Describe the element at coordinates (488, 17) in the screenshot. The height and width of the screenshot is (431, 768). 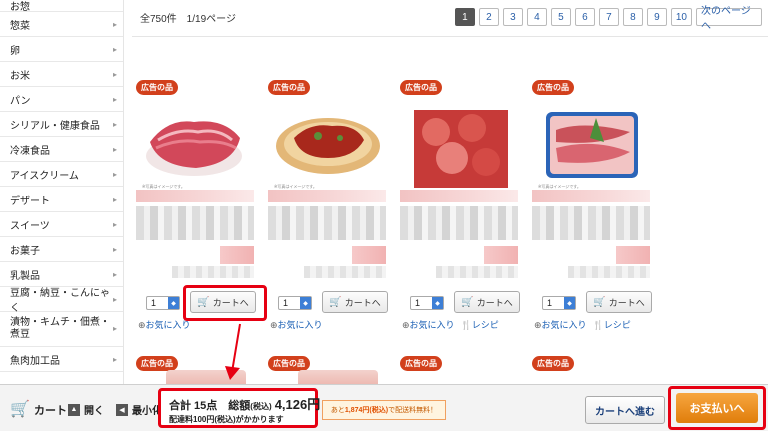
I see `page-link: 2` at that location.